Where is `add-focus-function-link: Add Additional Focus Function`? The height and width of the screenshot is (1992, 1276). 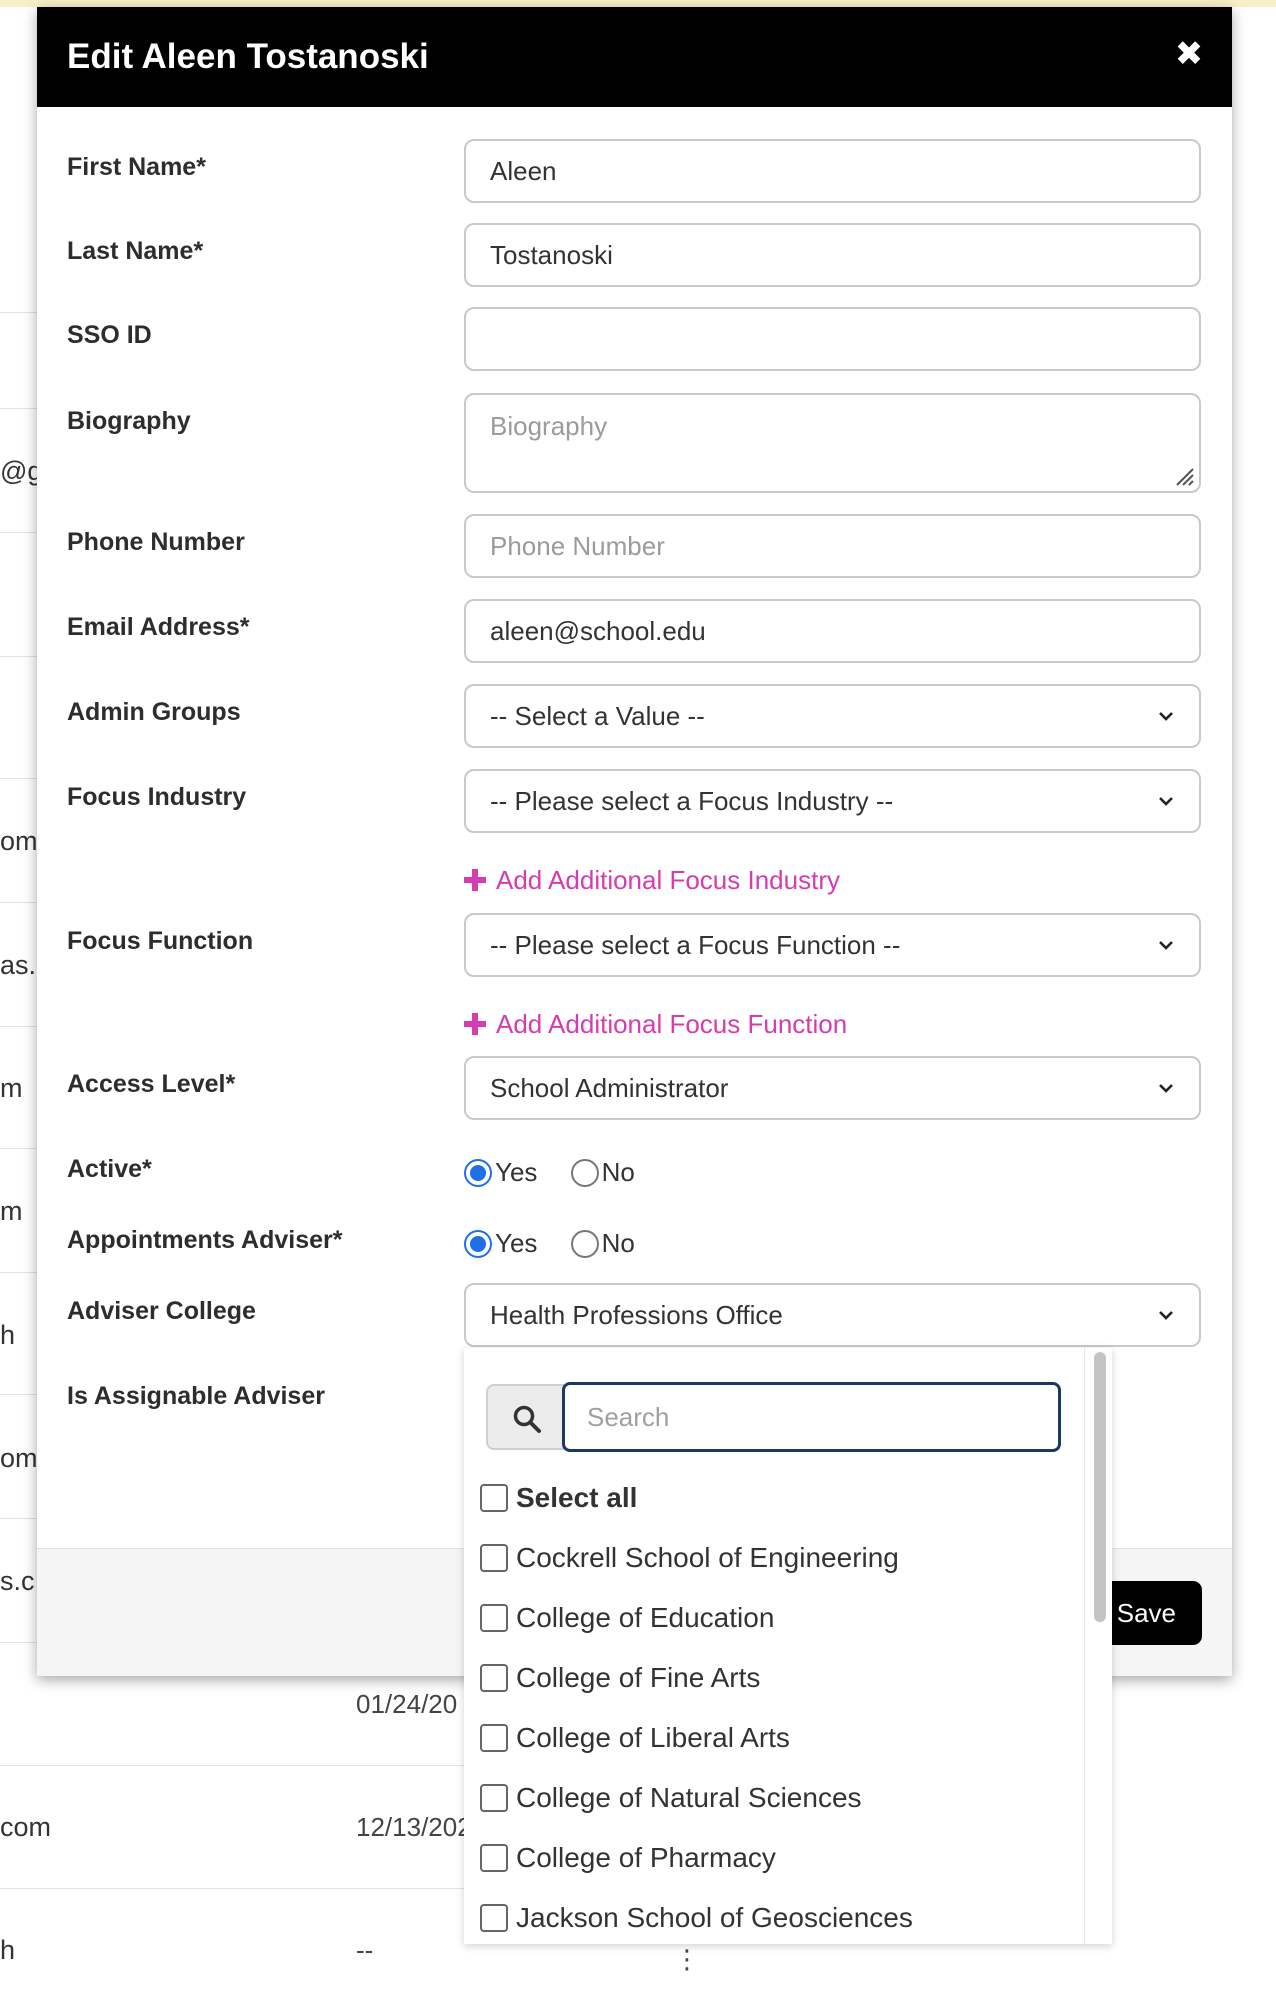 add-focus-function-link: Add Additional Focus Function is located at coordinates (655, 1024).